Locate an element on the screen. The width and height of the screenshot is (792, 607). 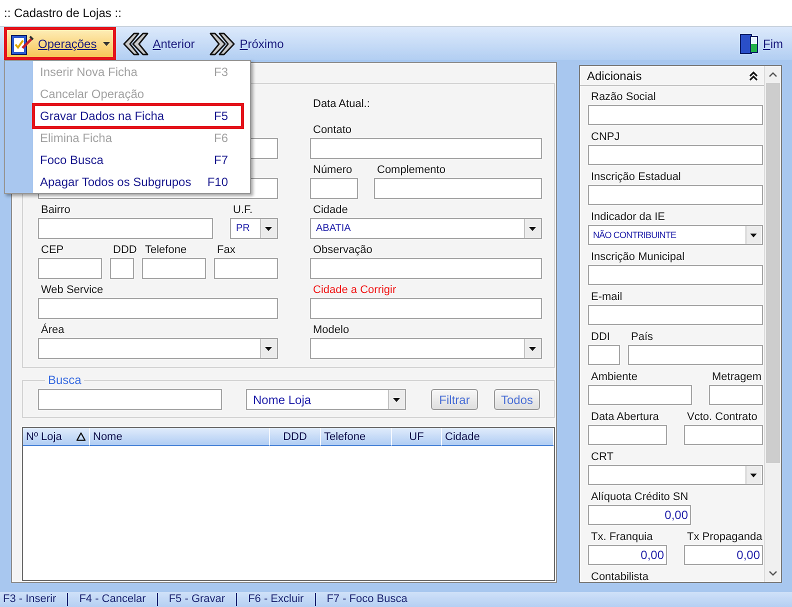
field-label: Indicador da IE is located at coordinates (628, 217).